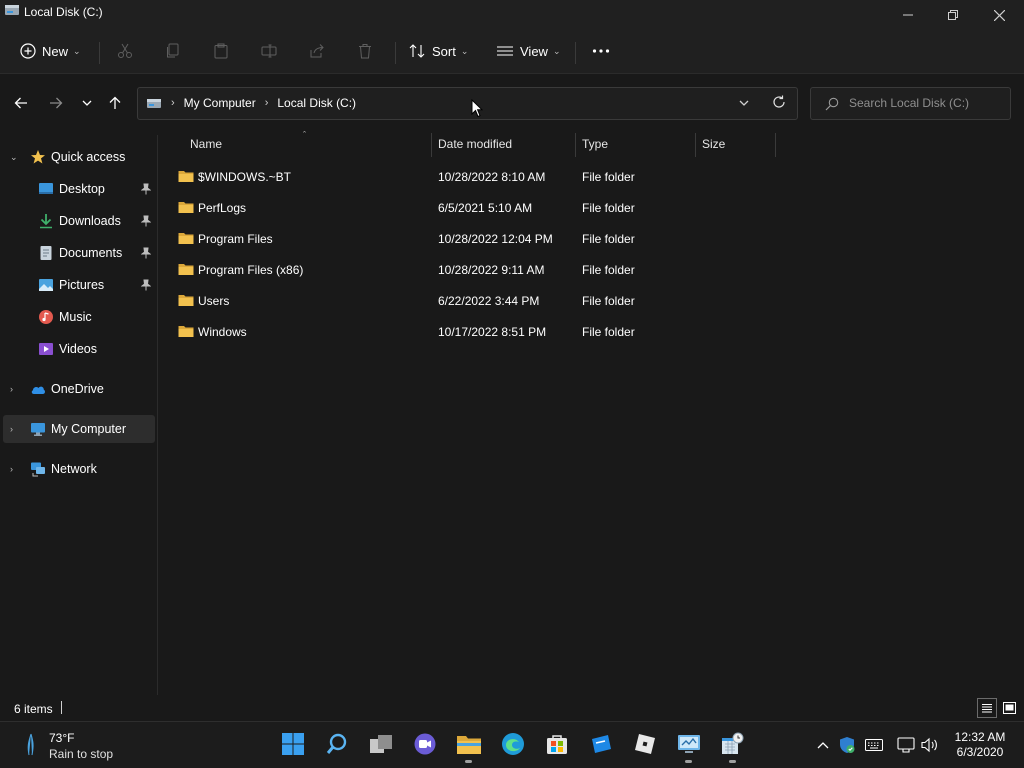  I want to click on store-button, so click(557, 744).